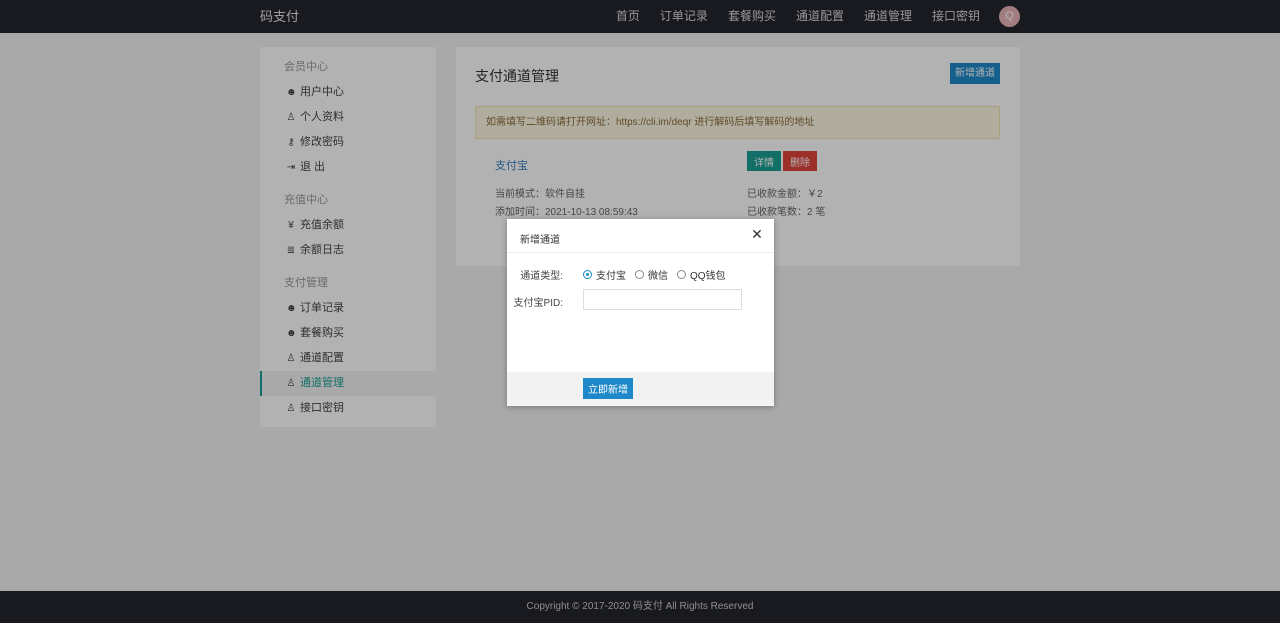 The height and width of the screenshot is (623, 1280). What do you see at coordinates (611, 276) in the screenshot?
I see `radio-label: 支付宝` at bounding box center [611, 276].